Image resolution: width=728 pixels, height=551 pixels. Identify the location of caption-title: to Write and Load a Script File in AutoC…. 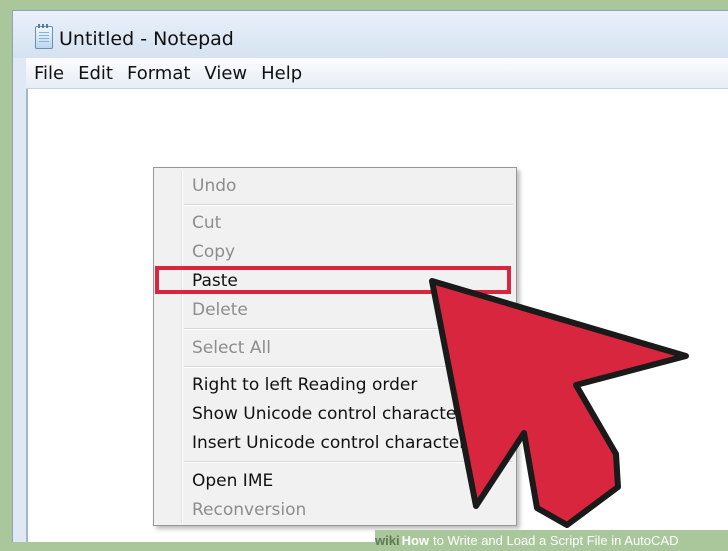
(556, 540).